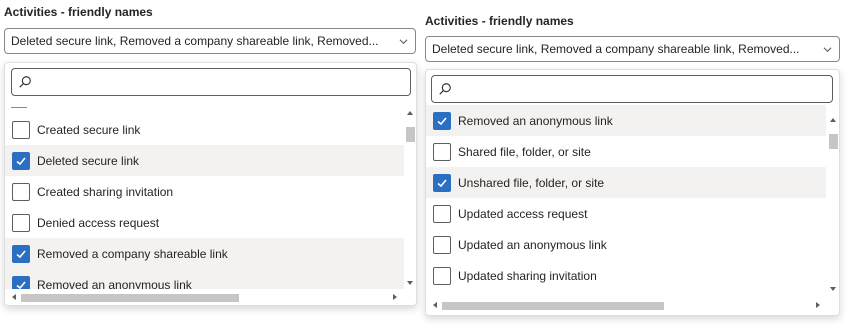 The image size is (849, 329). Describe the element at coordinates (626, 182) in the screenshot. I see `option-unshared-file-folder-site: Unshared file, folder, or site` at that location.